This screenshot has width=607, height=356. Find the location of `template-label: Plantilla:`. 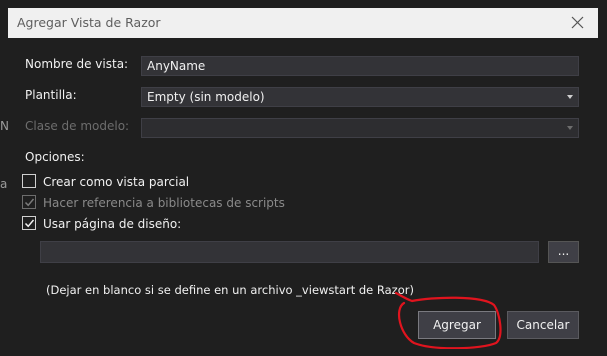

template-label: Plantilla: is located at coordinates (51, 95).